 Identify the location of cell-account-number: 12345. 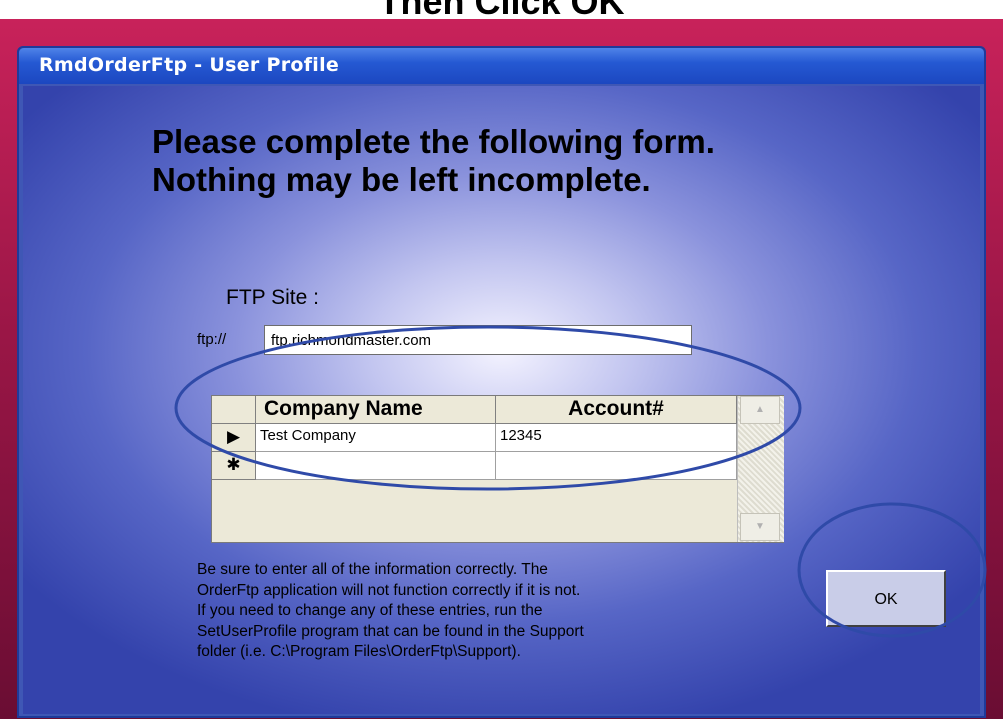
(616, 438).